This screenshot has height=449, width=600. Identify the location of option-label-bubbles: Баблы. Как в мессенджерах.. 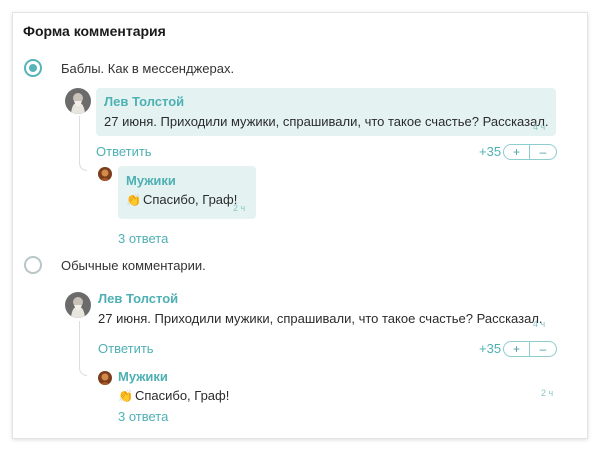
(148, 68).